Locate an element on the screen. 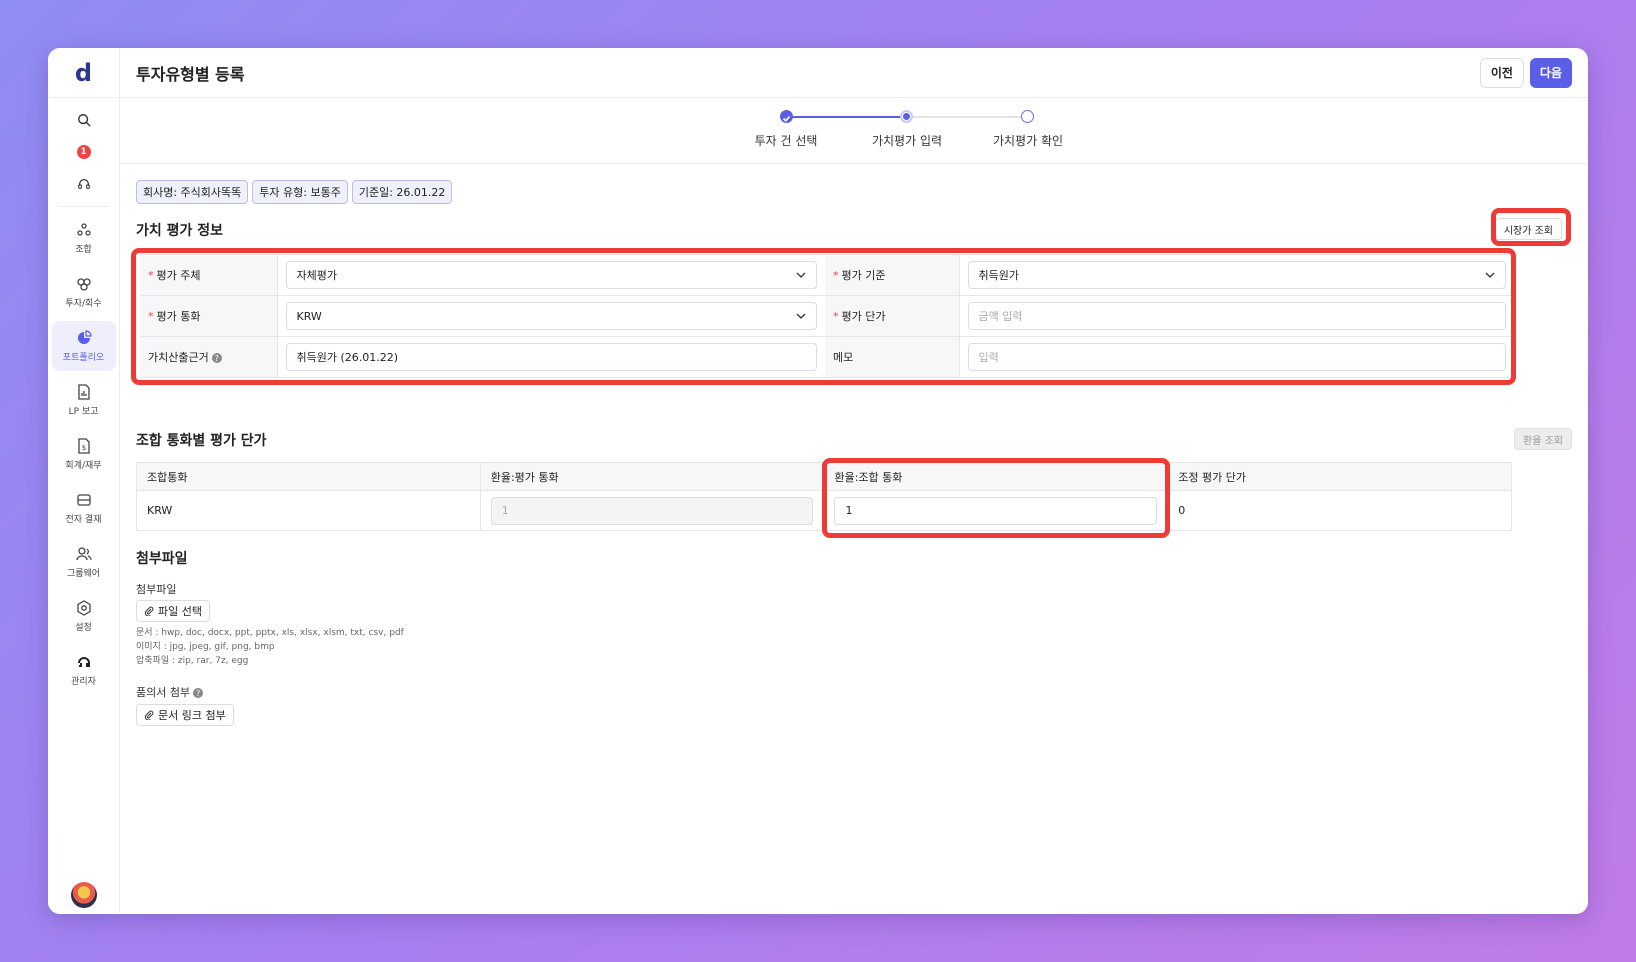 The image size is (1636, 962). attachments-title: 첨부파일 is located at coordinates (162, 559).